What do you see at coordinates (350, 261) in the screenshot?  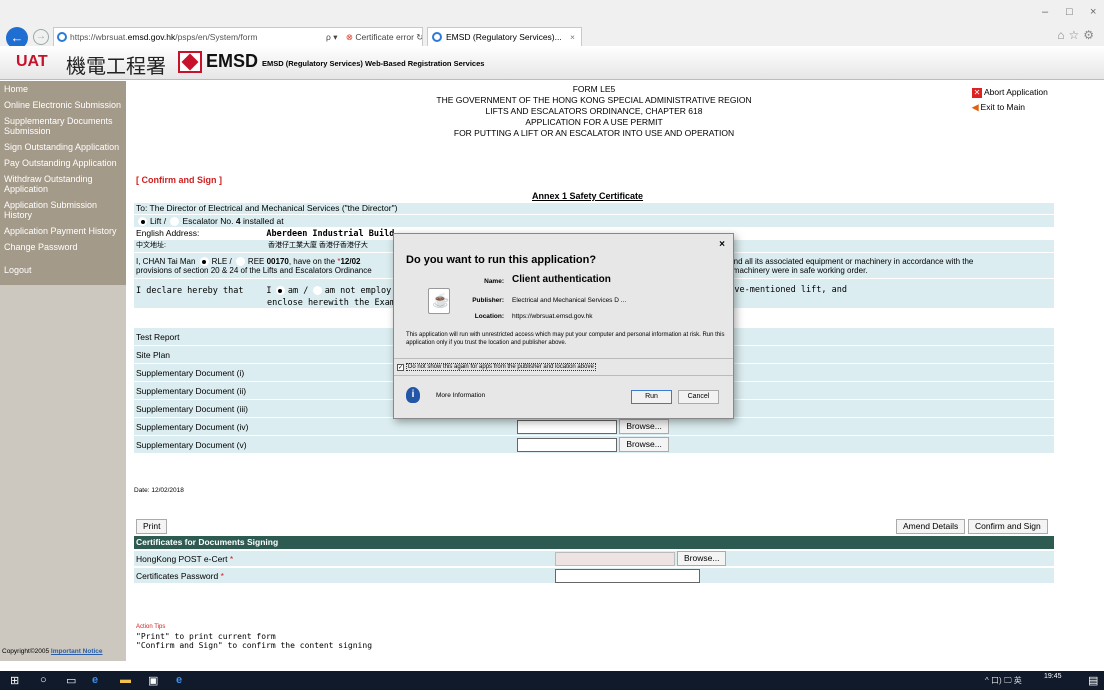 I see `declaration-date: 12/02` at bounding box center [350, 261].